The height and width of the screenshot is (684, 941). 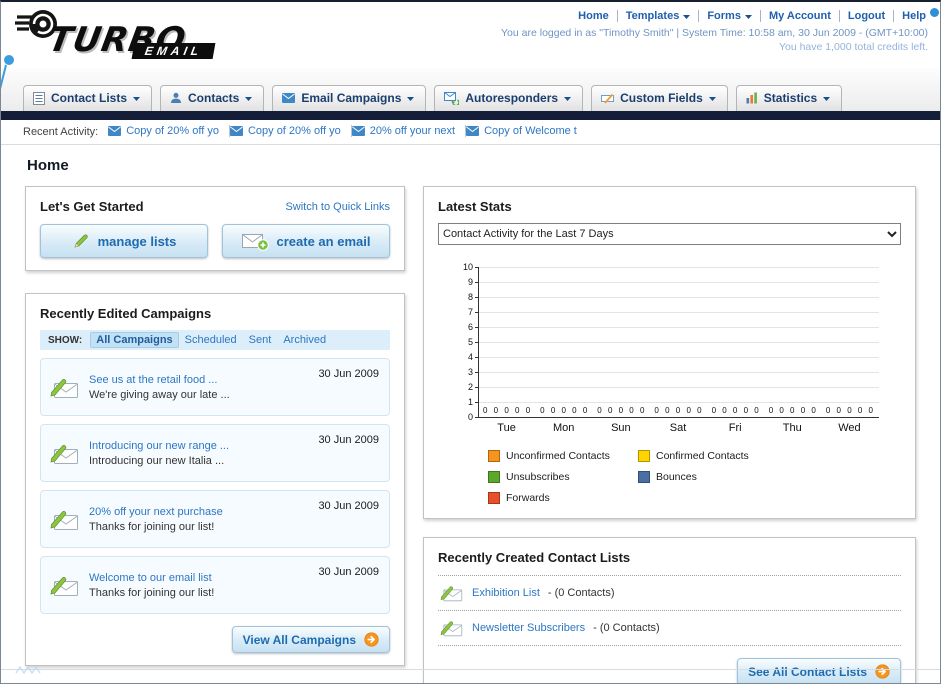 I want to click on tab-statistics: Statistics, so click(x=789, y=98).